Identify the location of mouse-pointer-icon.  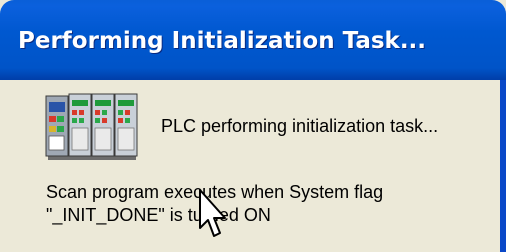
(212, 213).